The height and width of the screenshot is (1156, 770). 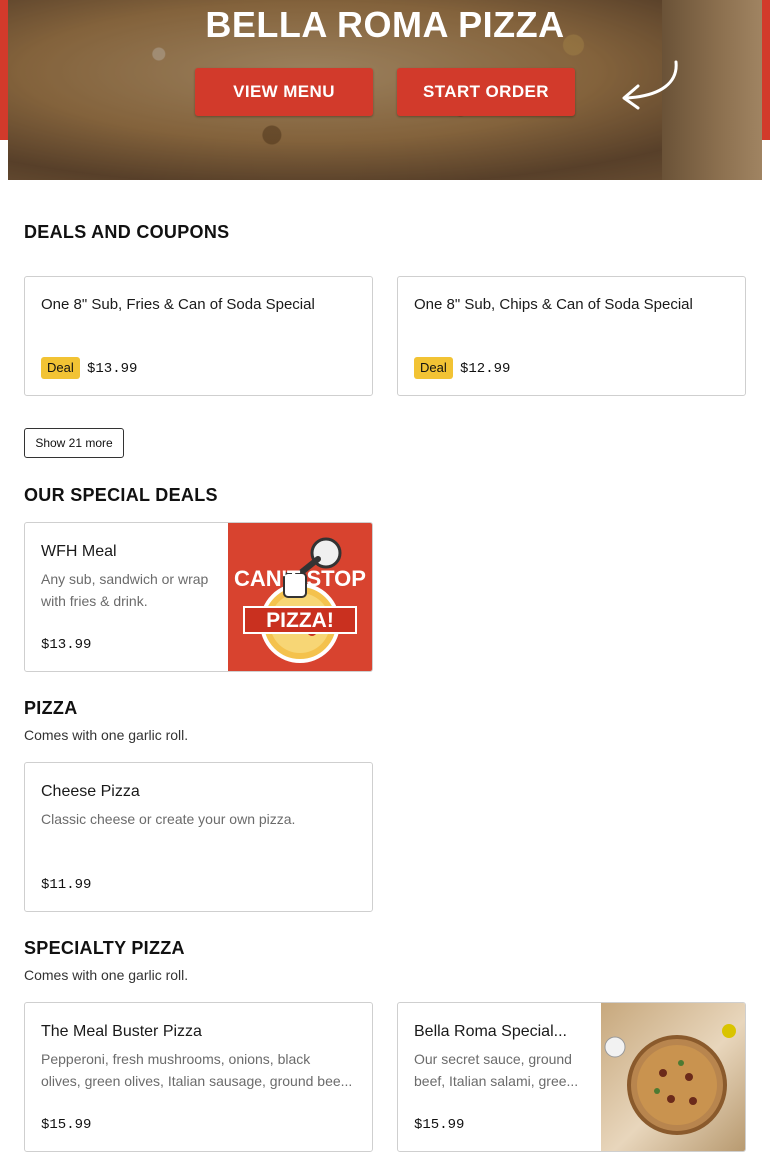 I want to click on deal-name: One 8" Sub, Chips & Can of Soda Special, so click(x=553, y=304).